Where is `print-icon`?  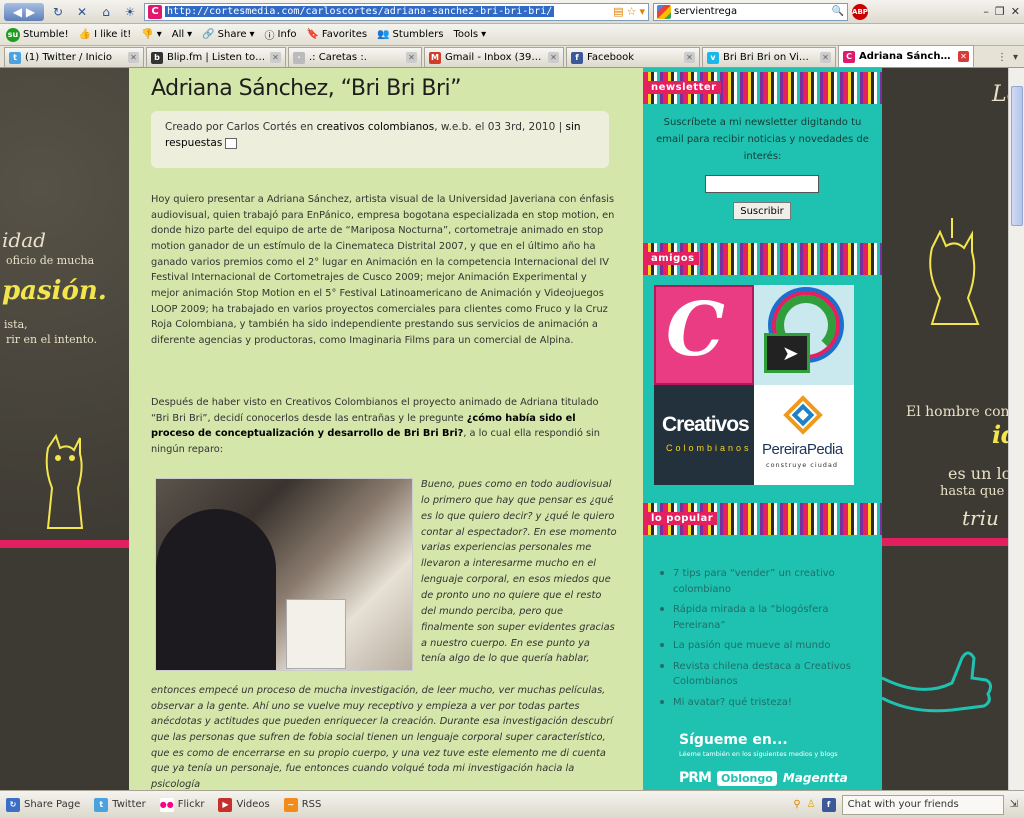 print-icon is located at coordinates (231, 143).